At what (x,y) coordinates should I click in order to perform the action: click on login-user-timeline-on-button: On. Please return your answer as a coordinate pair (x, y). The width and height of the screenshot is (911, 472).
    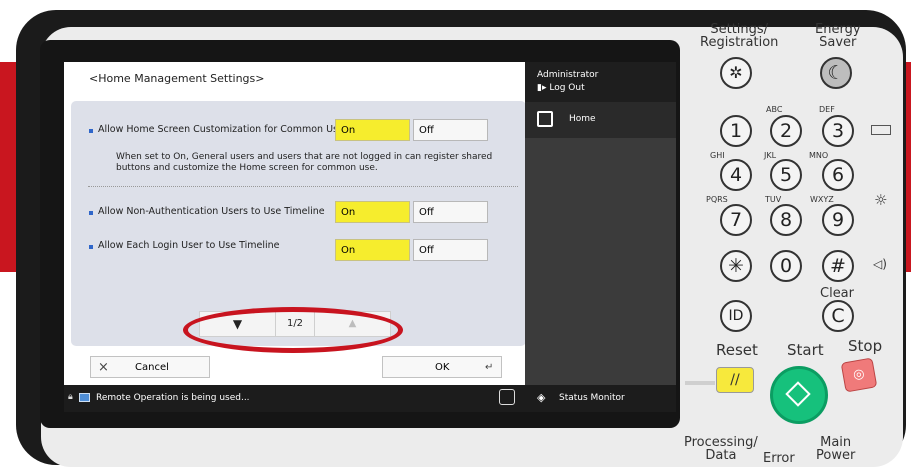
    Looking at the image, I should click on (372, 250).